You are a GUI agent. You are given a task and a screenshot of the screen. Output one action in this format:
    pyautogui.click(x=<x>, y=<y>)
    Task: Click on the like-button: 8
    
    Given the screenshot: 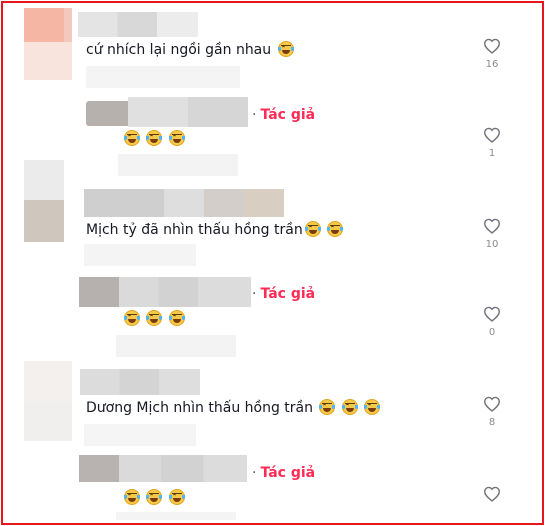 What is the action you would take?
    pyautogui.click(x=492, y=412)
    